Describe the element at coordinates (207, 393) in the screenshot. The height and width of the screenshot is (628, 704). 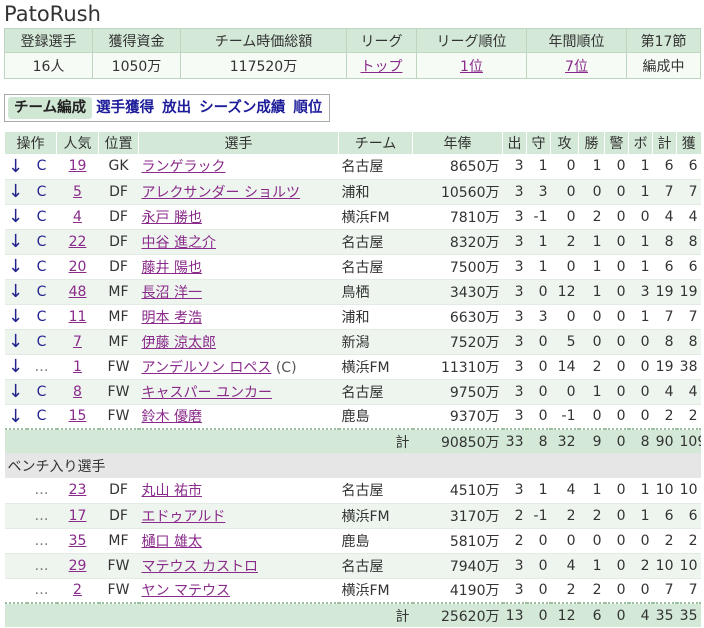
I see `player-name-link: キャスパー ユンカー` at that location.